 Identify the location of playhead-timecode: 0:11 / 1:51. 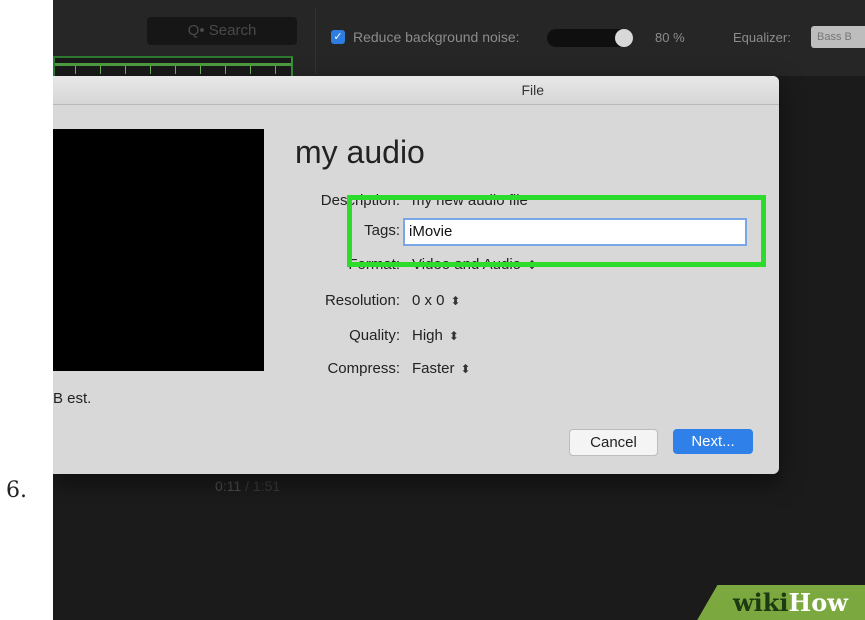
(247, 486).